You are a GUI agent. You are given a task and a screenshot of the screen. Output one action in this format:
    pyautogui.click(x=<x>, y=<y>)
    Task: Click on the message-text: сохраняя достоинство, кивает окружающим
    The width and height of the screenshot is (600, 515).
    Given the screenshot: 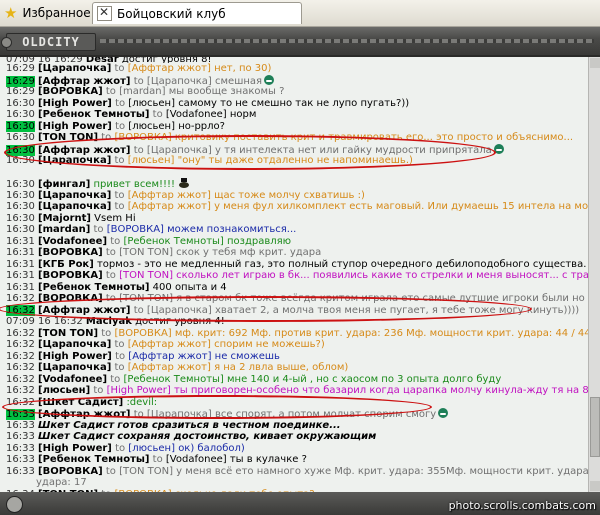 What is the action you would take?
    pyautogui.click(x=247, y=436)
    